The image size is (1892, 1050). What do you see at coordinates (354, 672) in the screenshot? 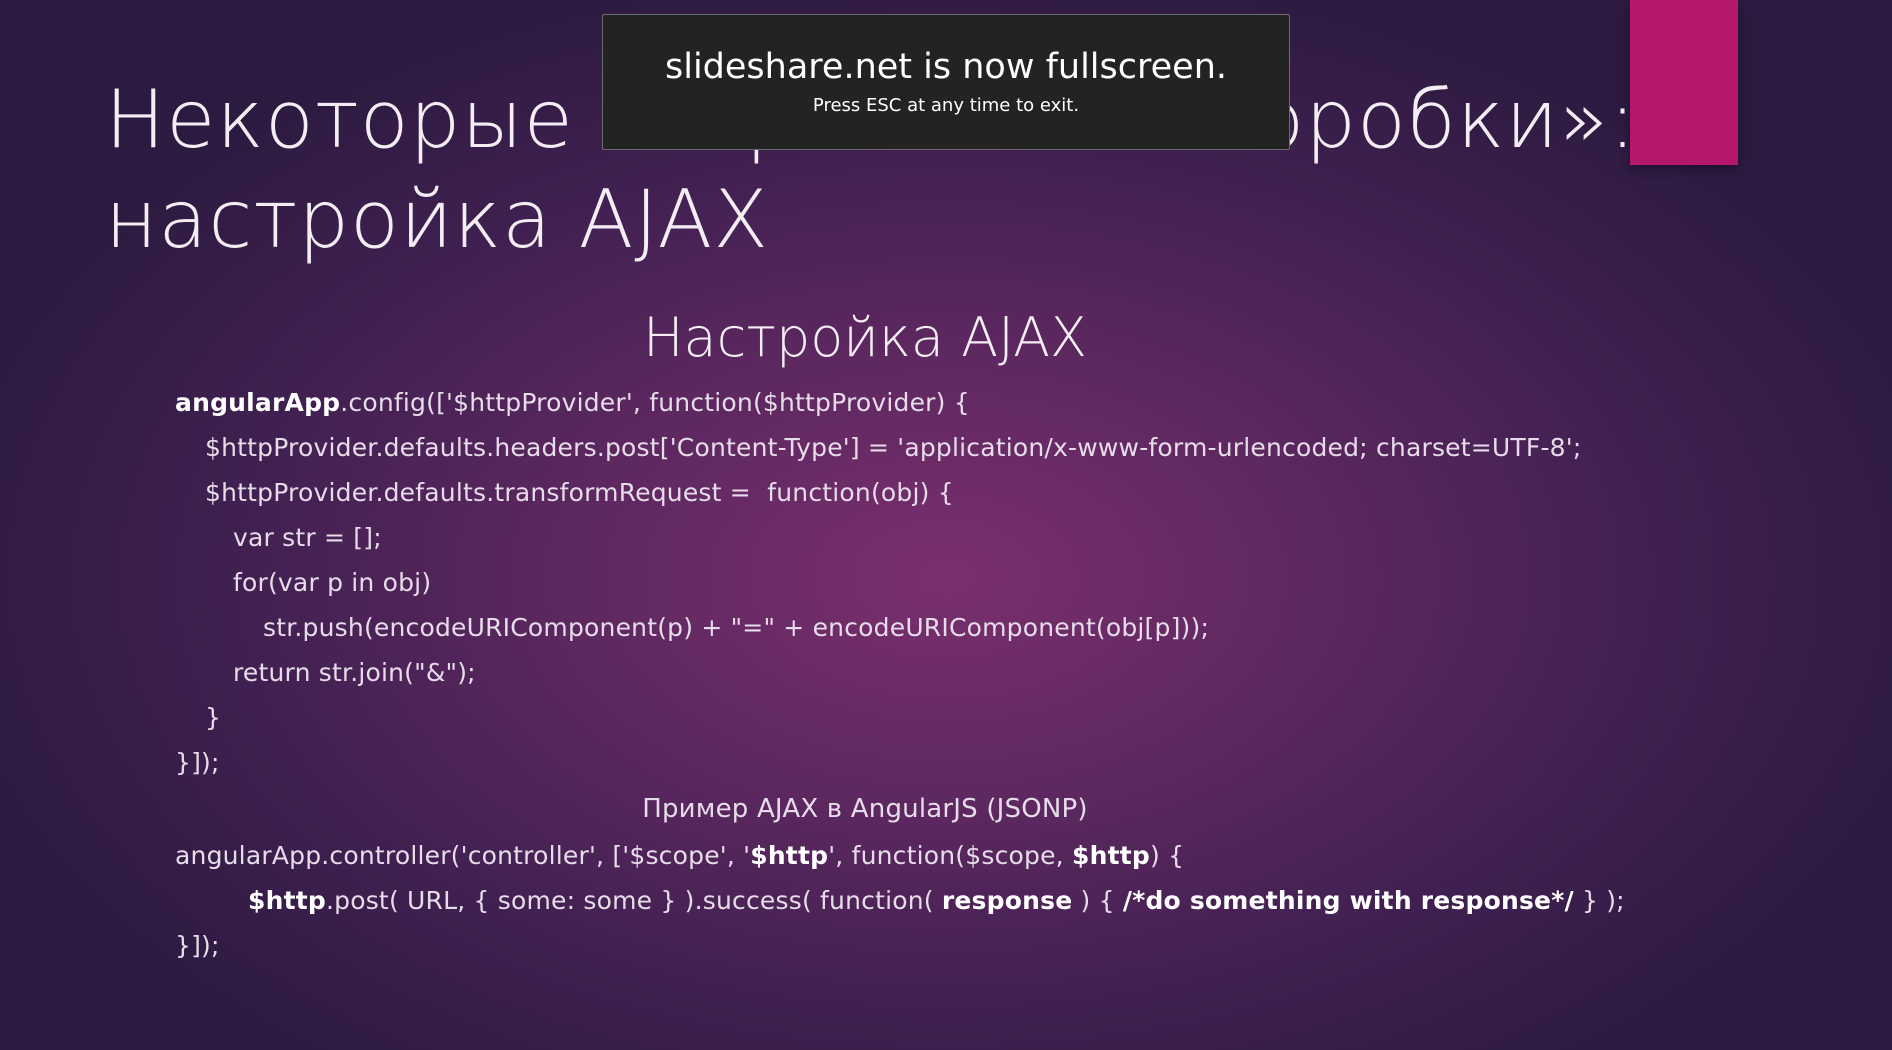
I see `code-line-7: return str.join("&");` at bounding box center [354, 672].